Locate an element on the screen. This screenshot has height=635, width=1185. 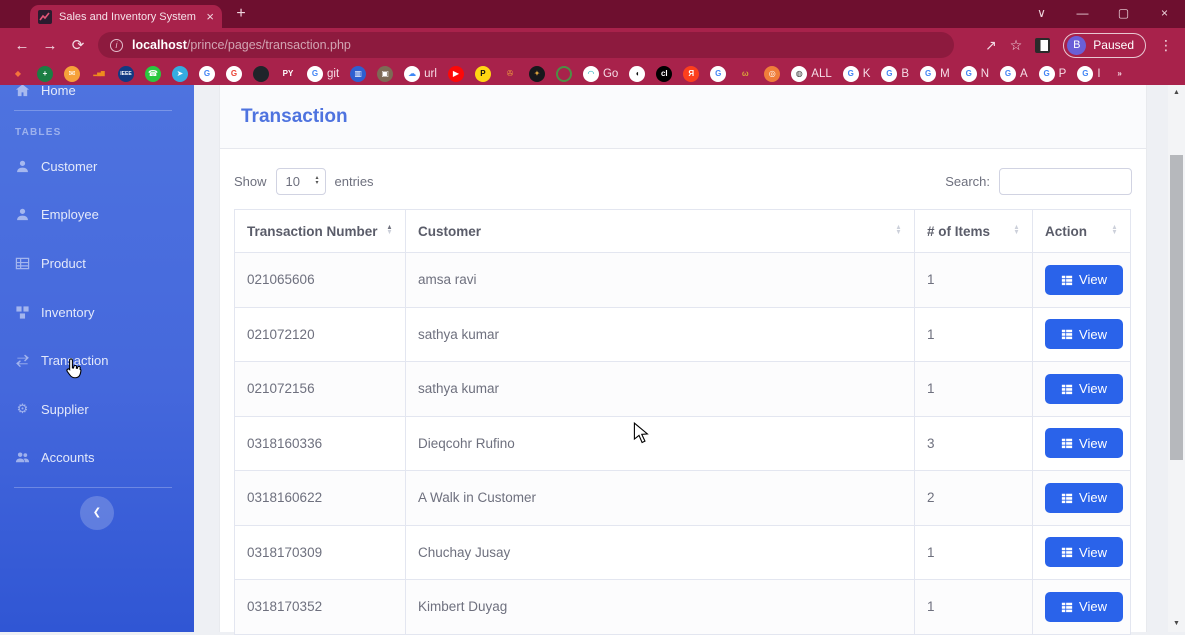
github-icon is located at coordinates (261, 73).